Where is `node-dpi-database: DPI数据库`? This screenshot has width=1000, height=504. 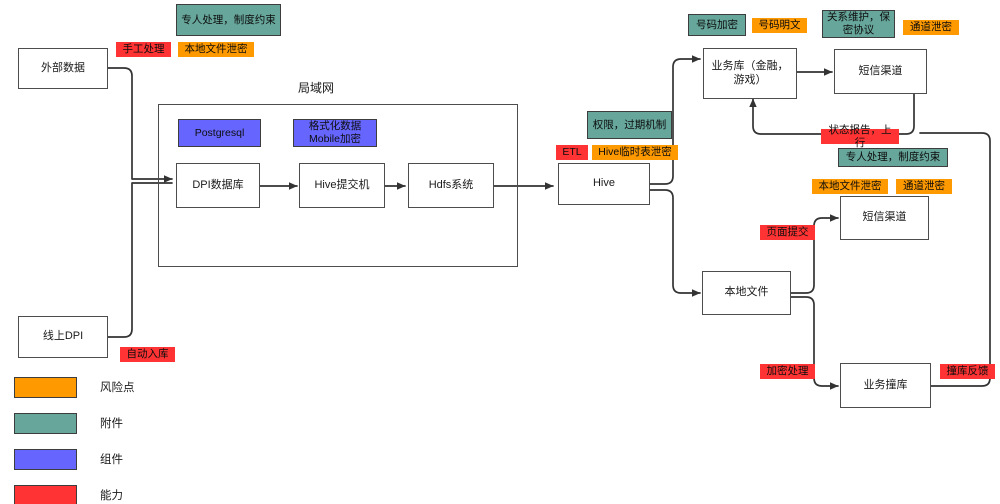
node-dpi-database: DPI数据库 is located at coordinates (218, 185).